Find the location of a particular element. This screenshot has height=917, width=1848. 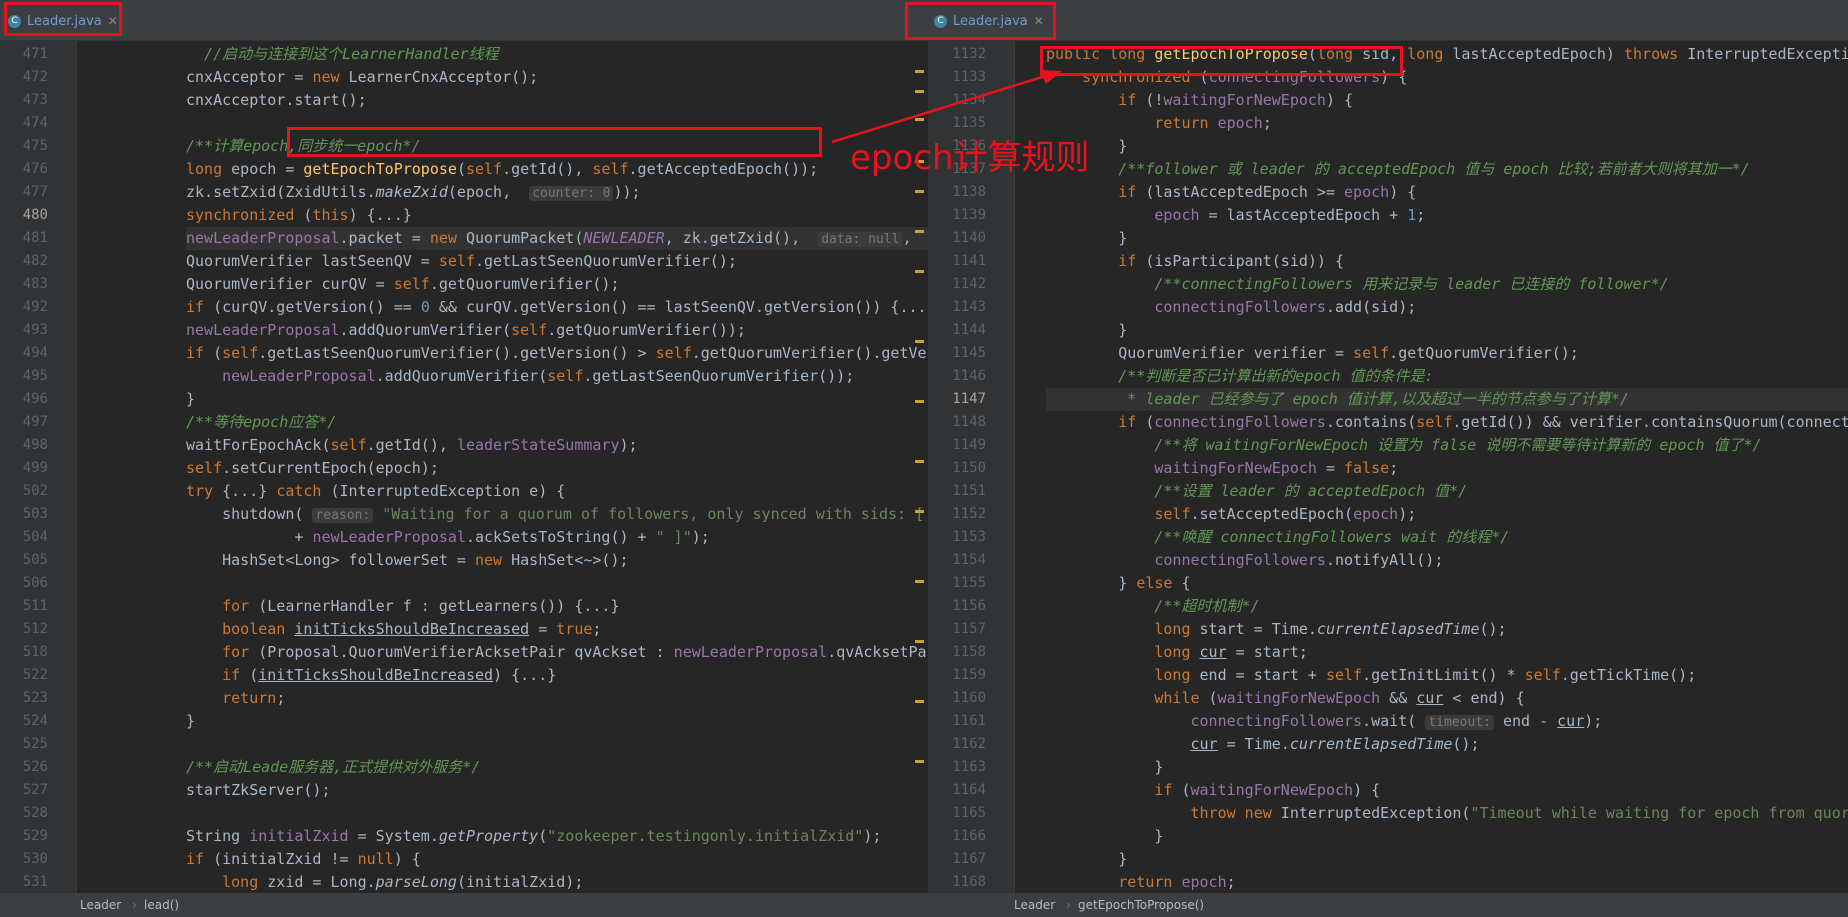

right-tab-bar: C Leader.java ✕ is located at coordinates (1388, 20).